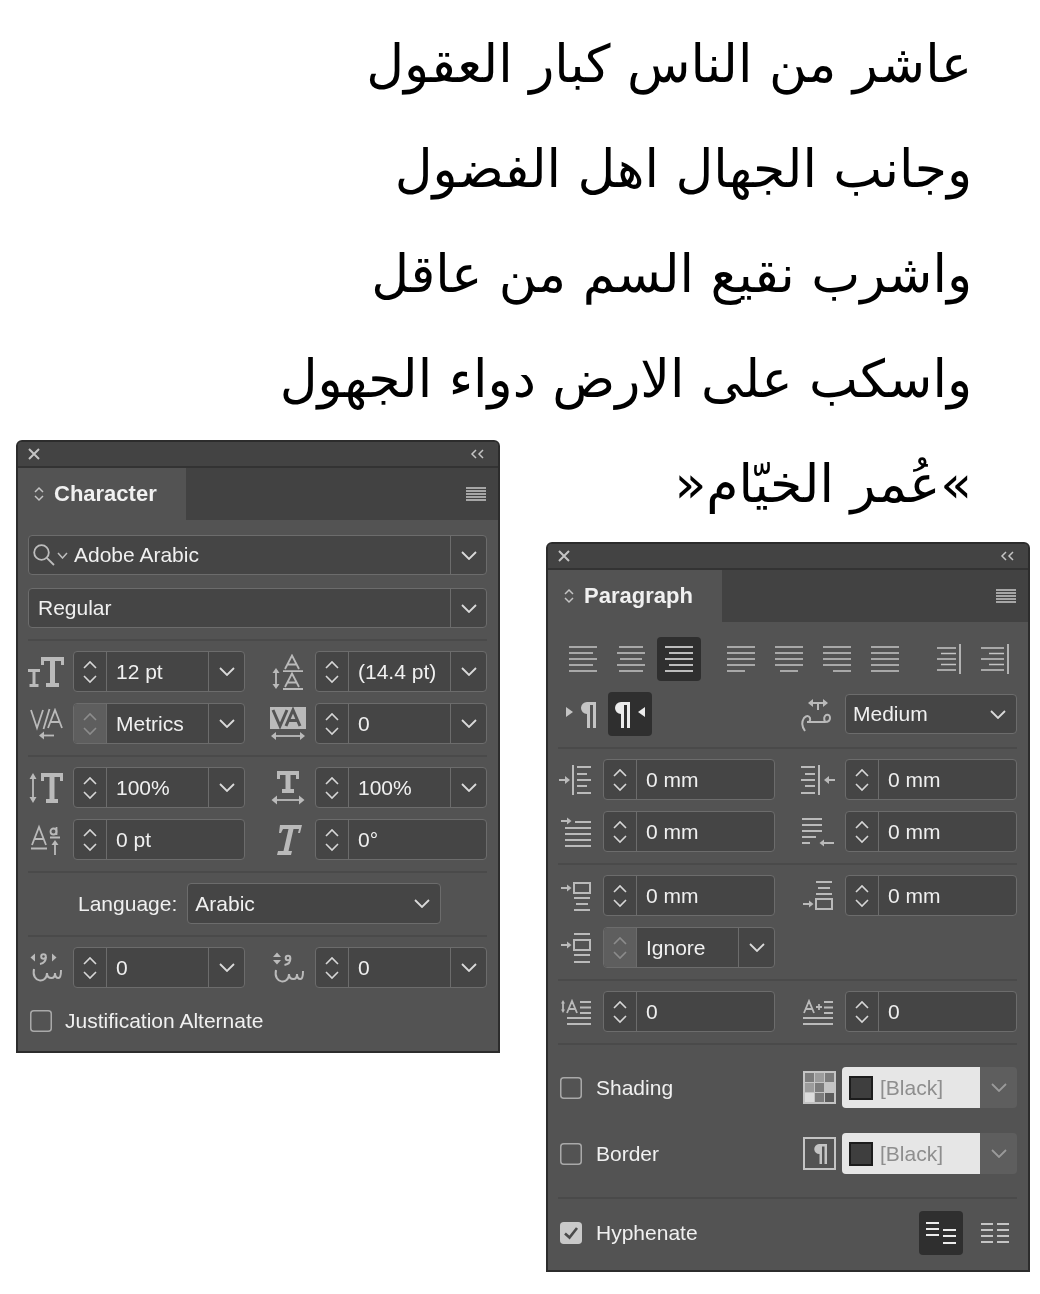 The height and width of the screenshot is (1294, 1040). I want to click on kashida-dropdown: Medium, so click(931, 714).